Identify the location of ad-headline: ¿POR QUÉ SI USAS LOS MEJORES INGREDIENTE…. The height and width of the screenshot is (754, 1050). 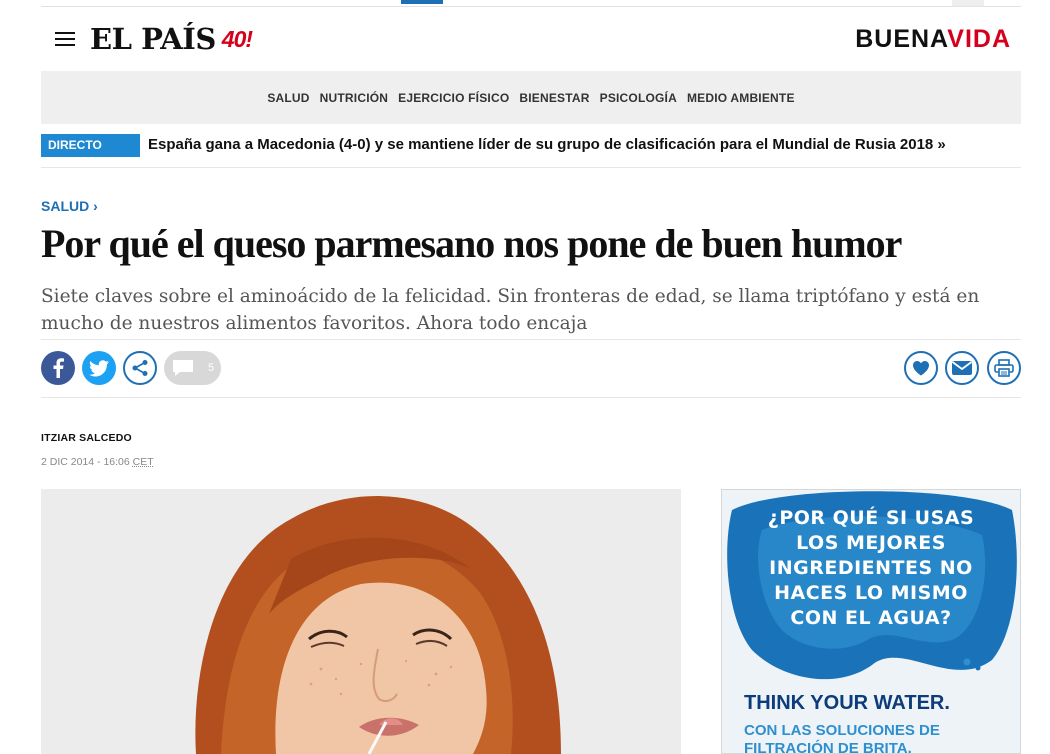
(871, 568).